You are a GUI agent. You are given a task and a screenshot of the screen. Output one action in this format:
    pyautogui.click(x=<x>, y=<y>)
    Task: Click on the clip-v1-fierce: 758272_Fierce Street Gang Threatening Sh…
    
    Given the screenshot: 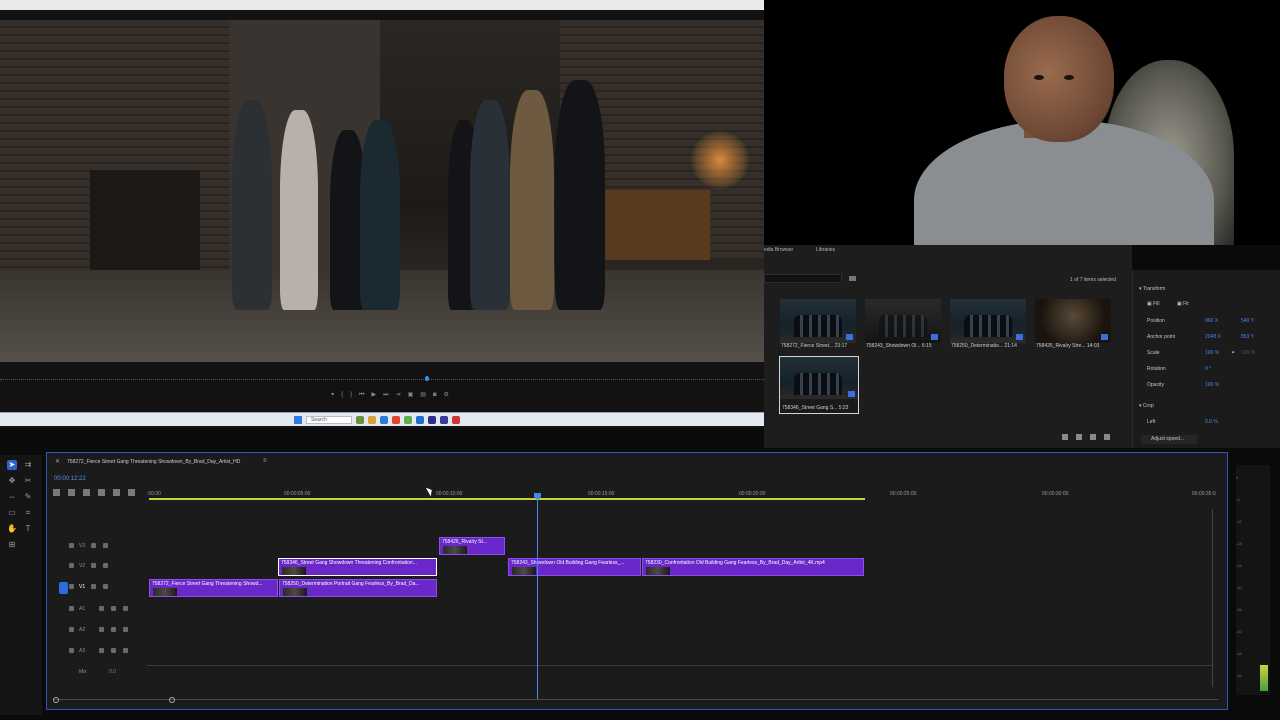 What is the action you would take?
    pyautogui.click(x=213, y=588)
    